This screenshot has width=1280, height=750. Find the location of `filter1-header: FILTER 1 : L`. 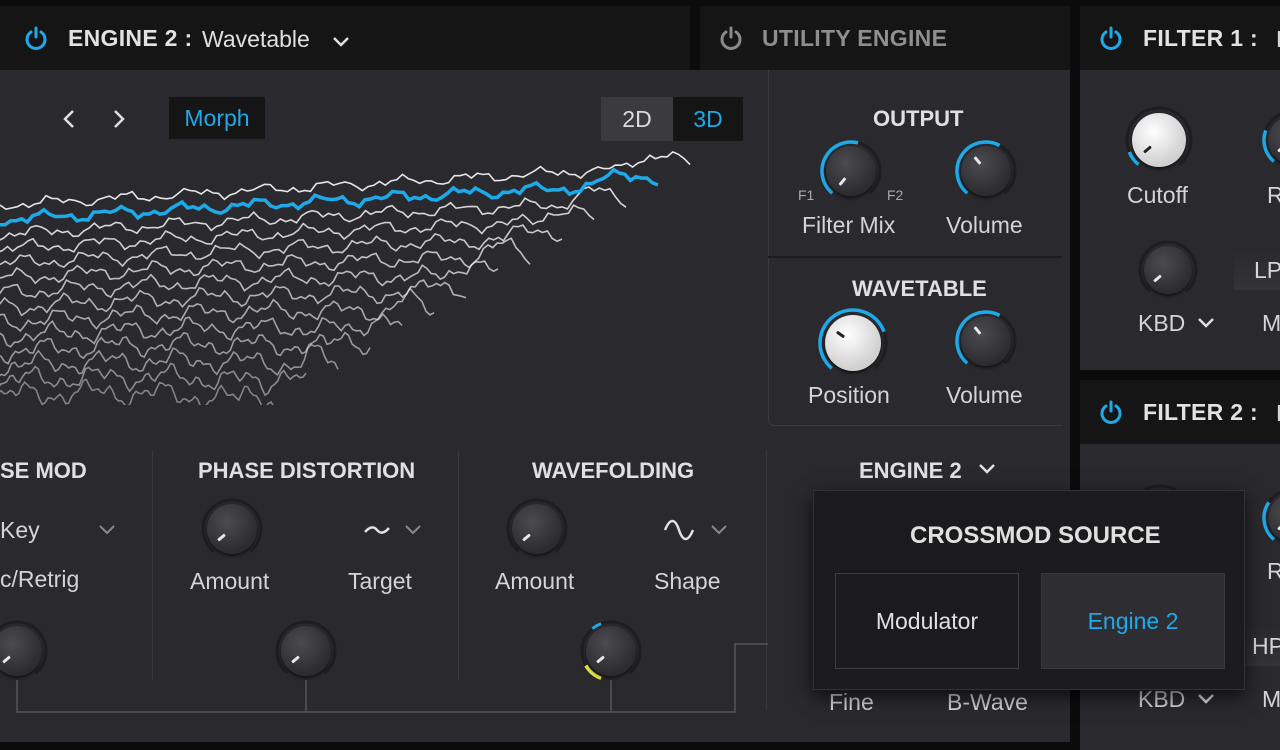

filter1-header: FILTER 1 : L is located at coordinates (1180, 38).